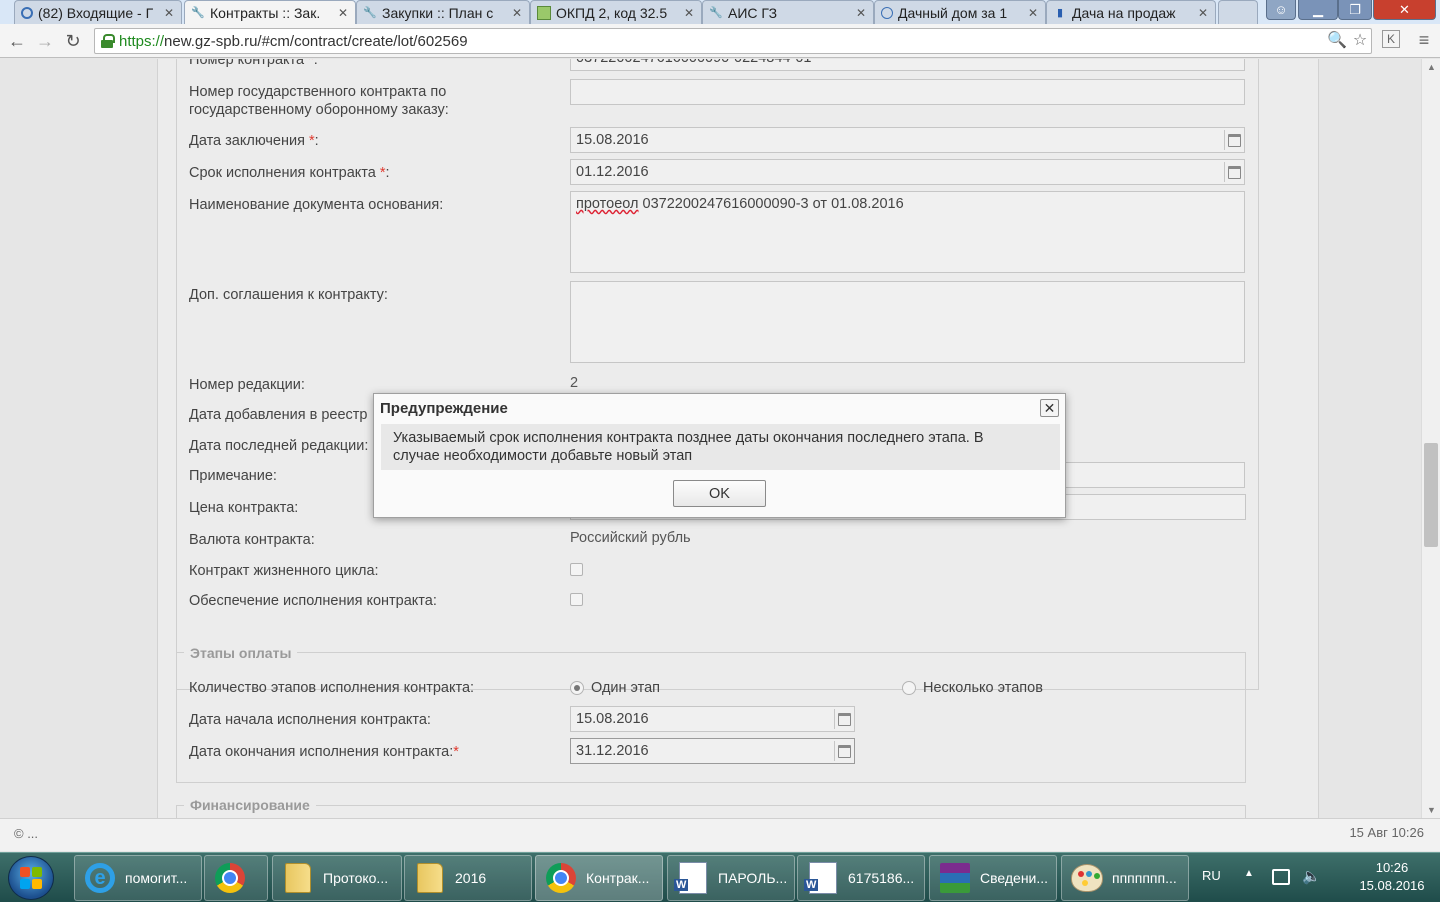  Describe the element at coordinates (1430, 438) in the screenshot. I see `page-scrollbar: ▲ ▼` at that location.